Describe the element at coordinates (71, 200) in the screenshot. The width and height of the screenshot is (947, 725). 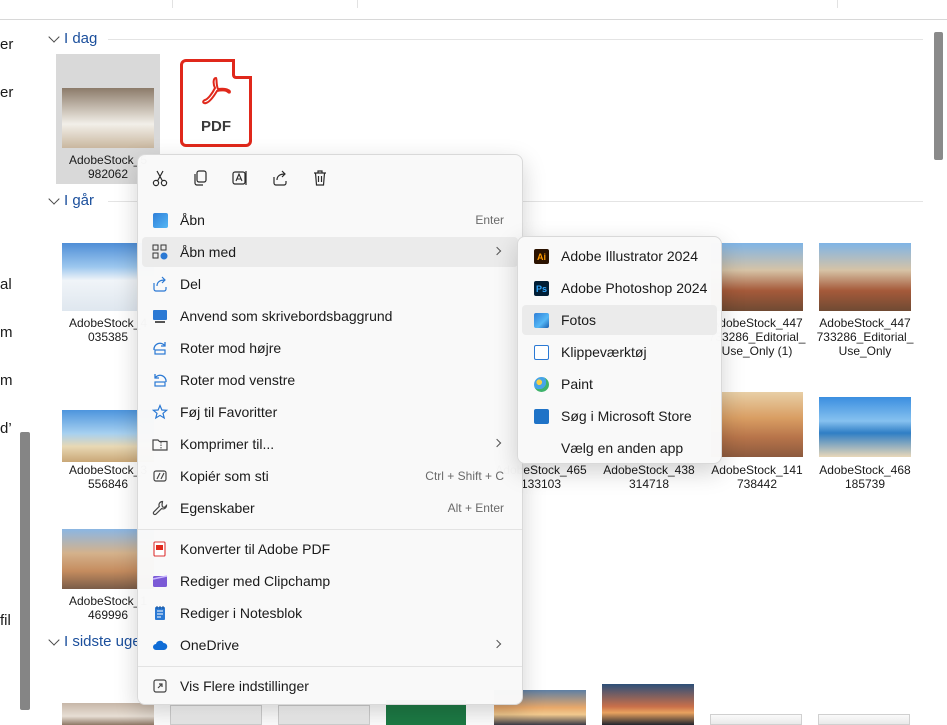
I see `group-header-yesterday: I går` at that location.